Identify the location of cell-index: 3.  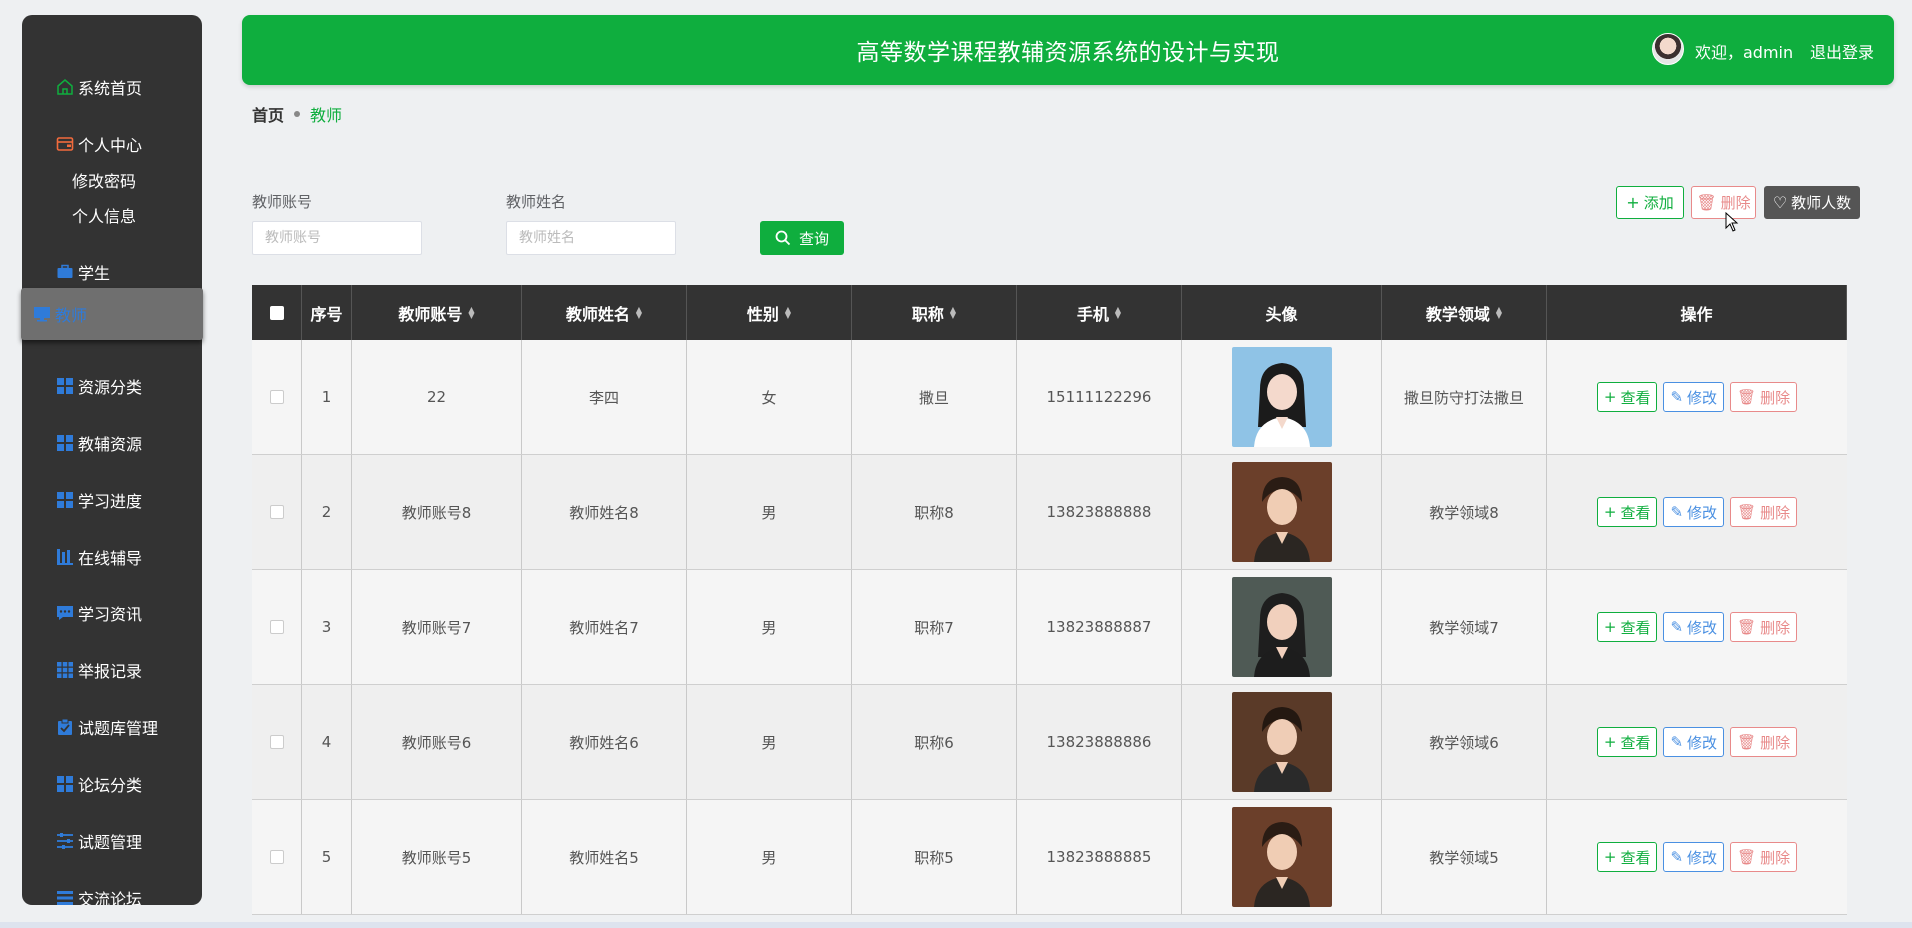
(327, 627).